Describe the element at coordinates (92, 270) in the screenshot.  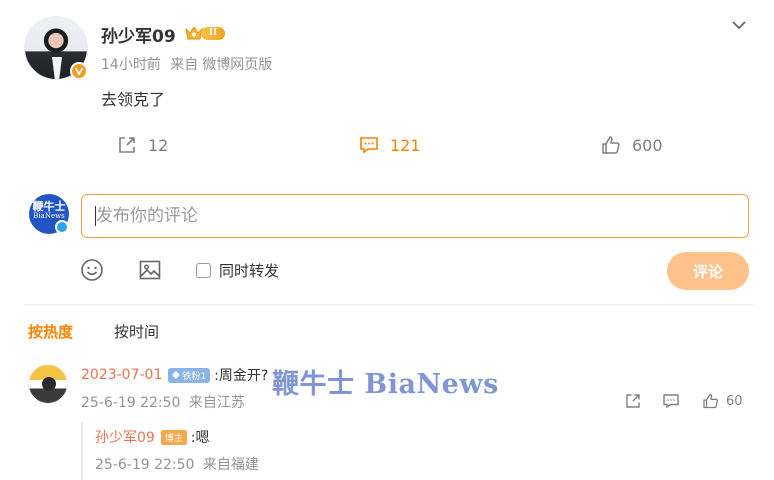
I see `emoji-icon` at that location.